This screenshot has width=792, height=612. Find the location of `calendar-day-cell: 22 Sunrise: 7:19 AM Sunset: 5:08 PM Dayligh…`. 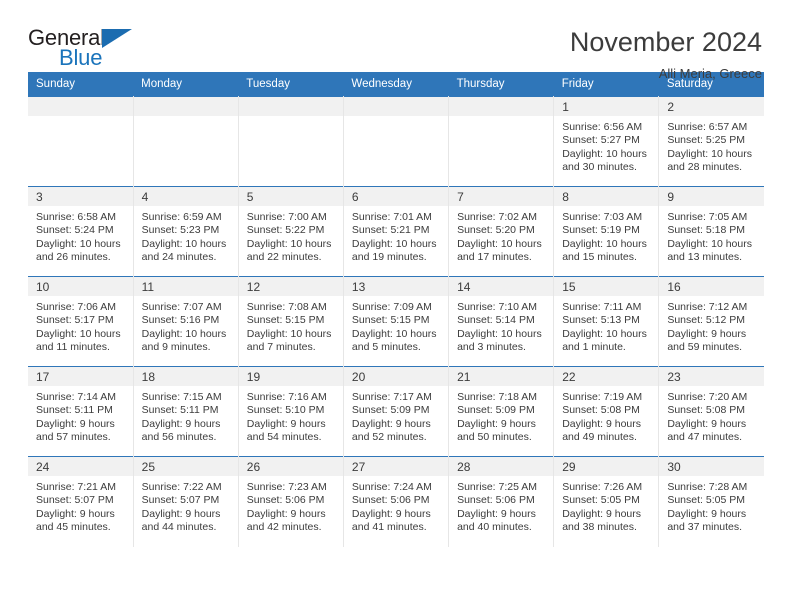

calendar-day-cell: 22 Sunrise: 7:19 AM Sunset: 5:08 PM Dayligh… is located at coordinates (606, 411).